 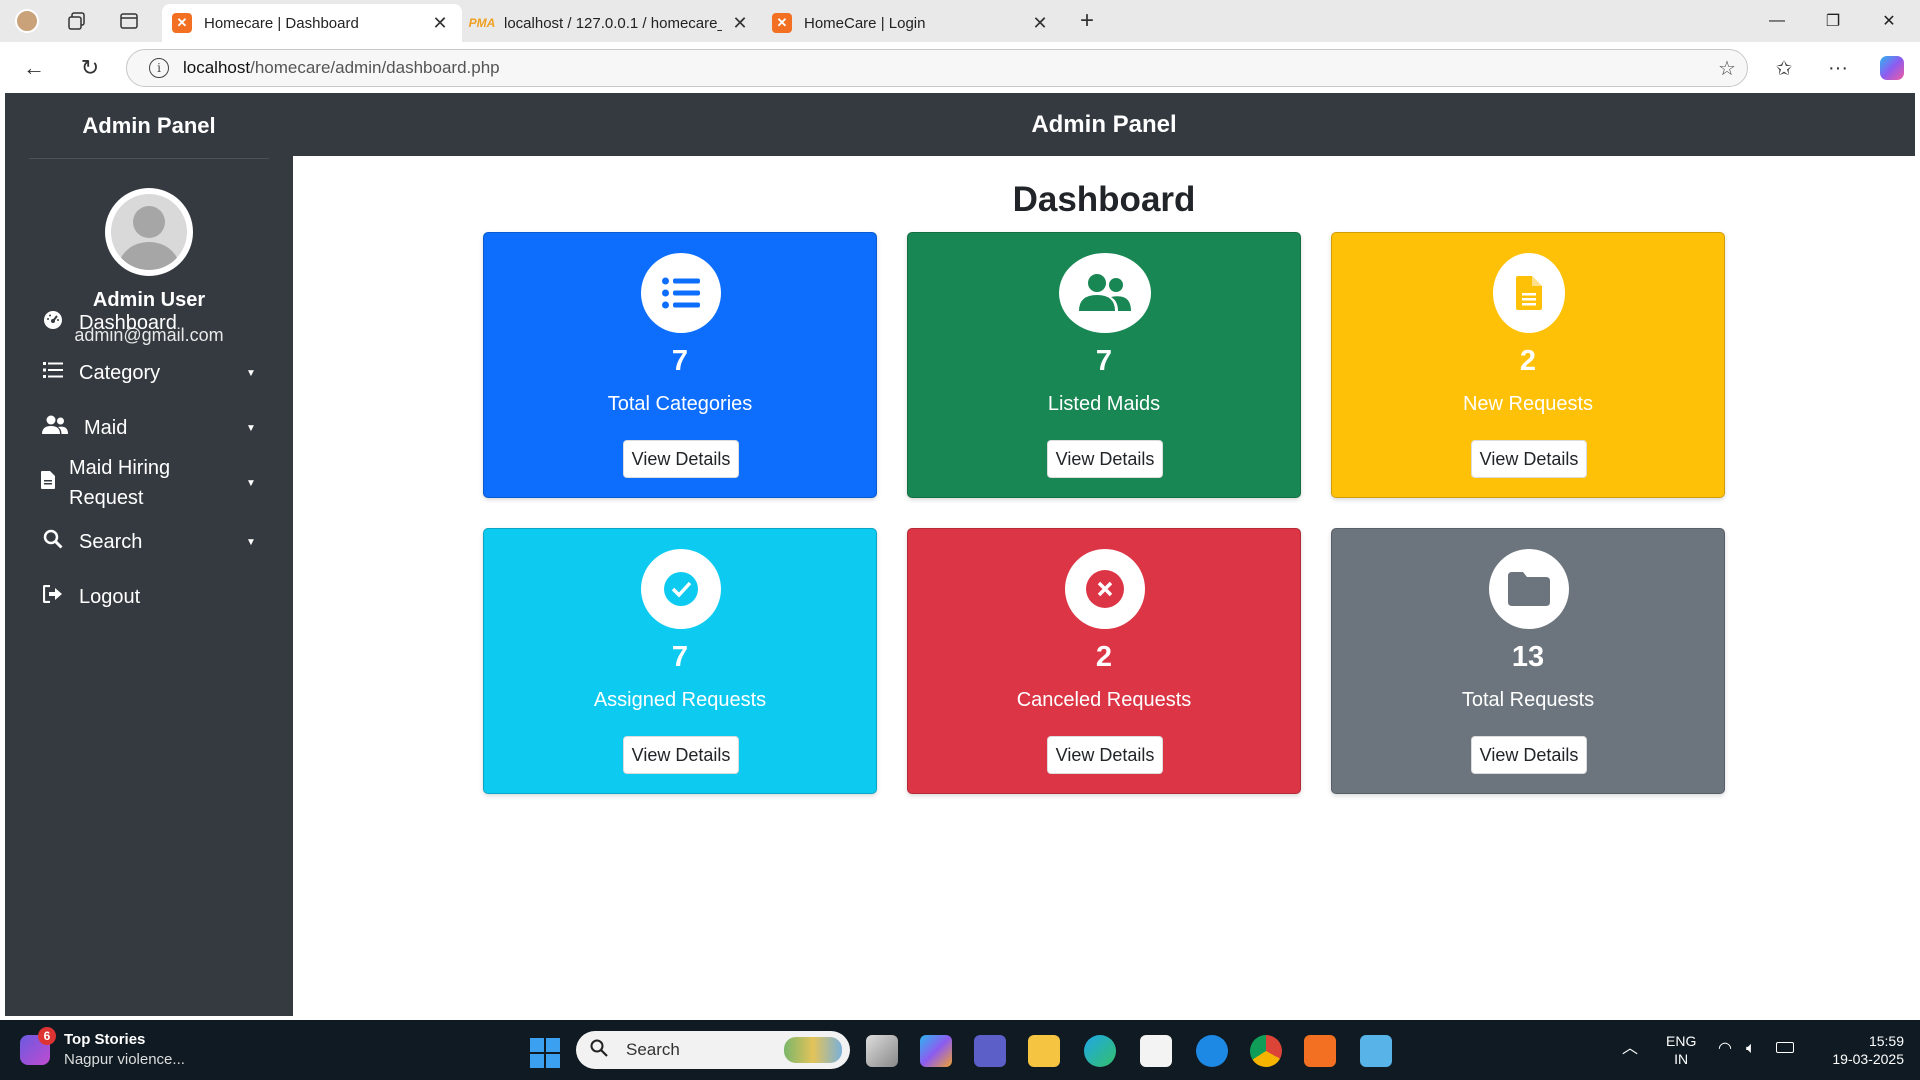 I want to click on site-info-icon: i, so click(x=159, y=68).